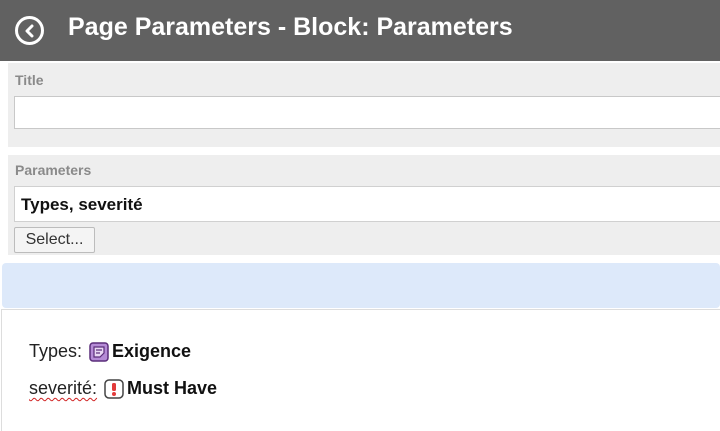 This screenshot has width=720, height=431. I want to click on page-header: Page Parameters - Block: Parameters, so click(360, 30).